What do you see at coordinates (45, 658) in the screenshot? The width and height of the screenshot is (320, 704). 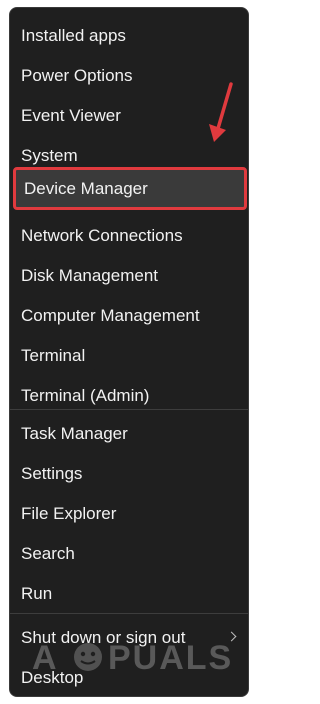 I see `svg-text: A` at bounding box center [45, 658].